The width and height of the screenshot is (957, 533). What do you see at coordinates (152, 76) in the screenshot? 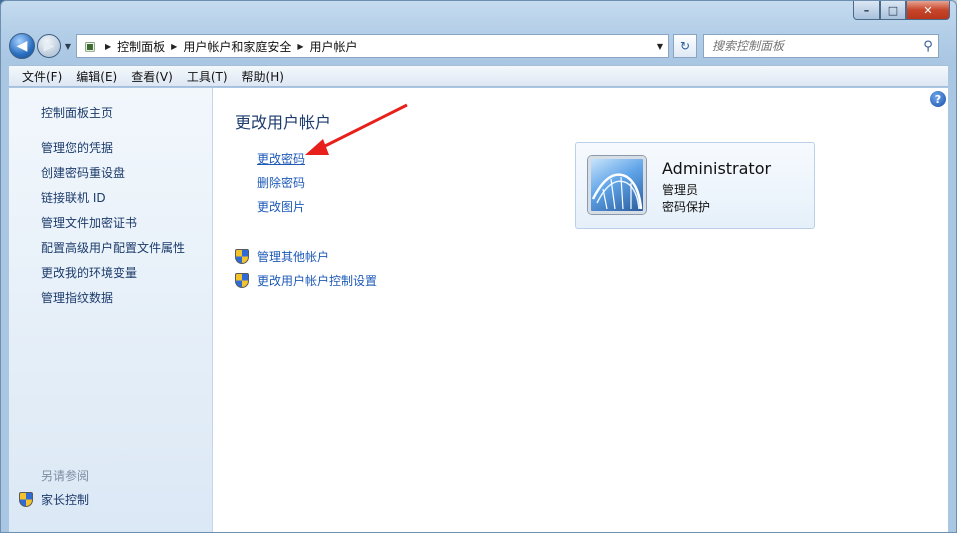
I see `menu-view: 查看(V)` at bounding box center [152, 76].